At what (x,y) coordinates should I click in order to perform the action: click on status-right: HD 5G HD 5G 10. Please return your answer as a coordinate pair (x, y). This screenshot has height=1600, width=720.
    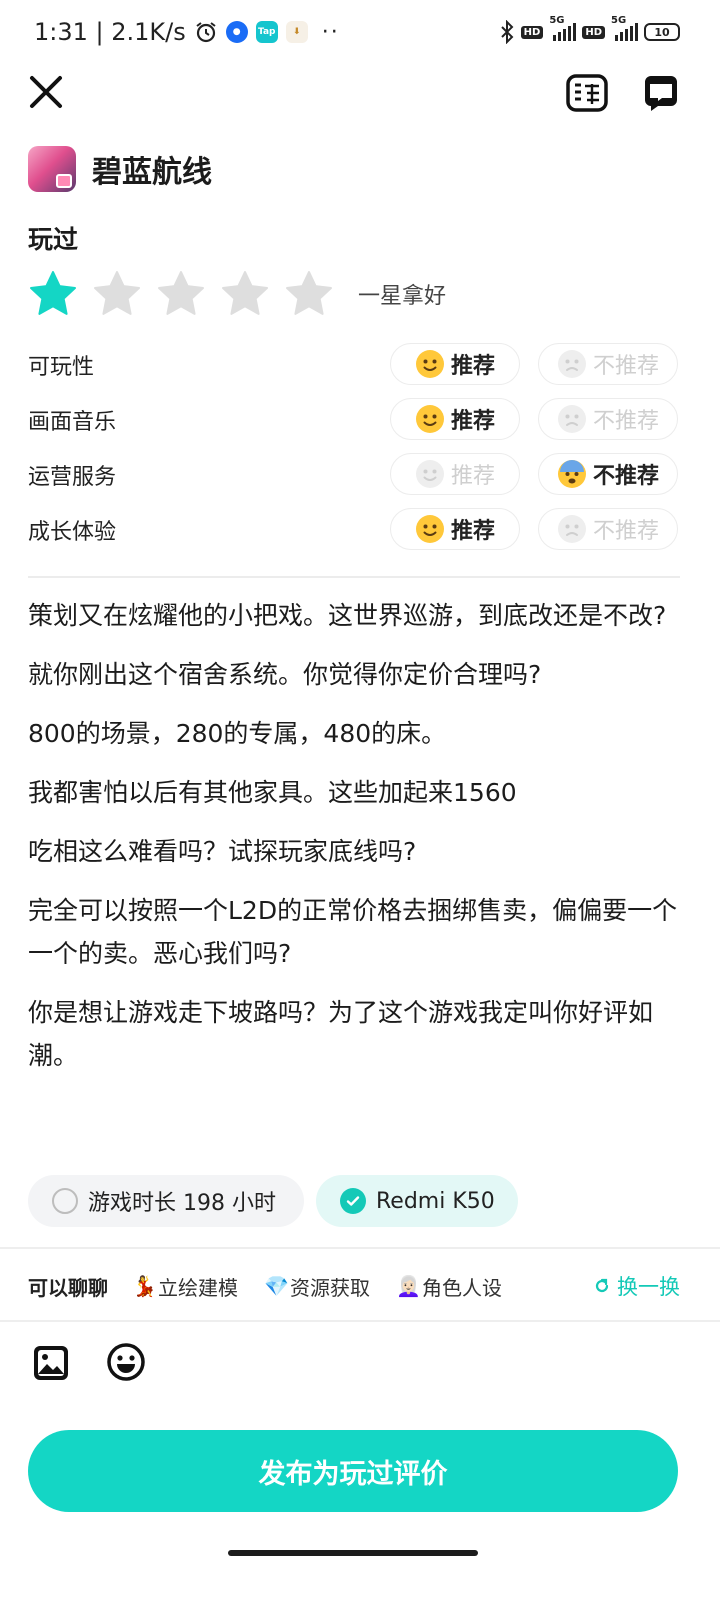
    Looking at the image, I should click on (589, 31).